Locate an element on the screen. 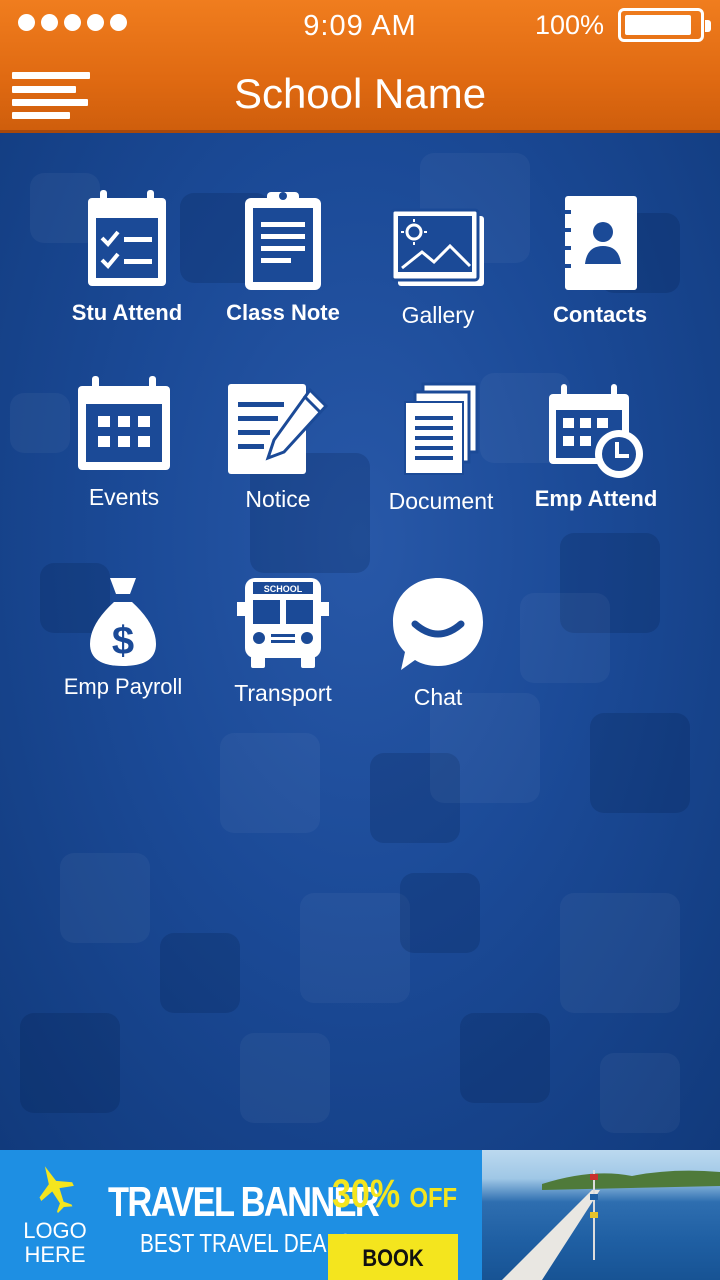 The height and width of the screenshot is (1280, 720). tile-label: Stu Attend is located at coordinates (127, 312).